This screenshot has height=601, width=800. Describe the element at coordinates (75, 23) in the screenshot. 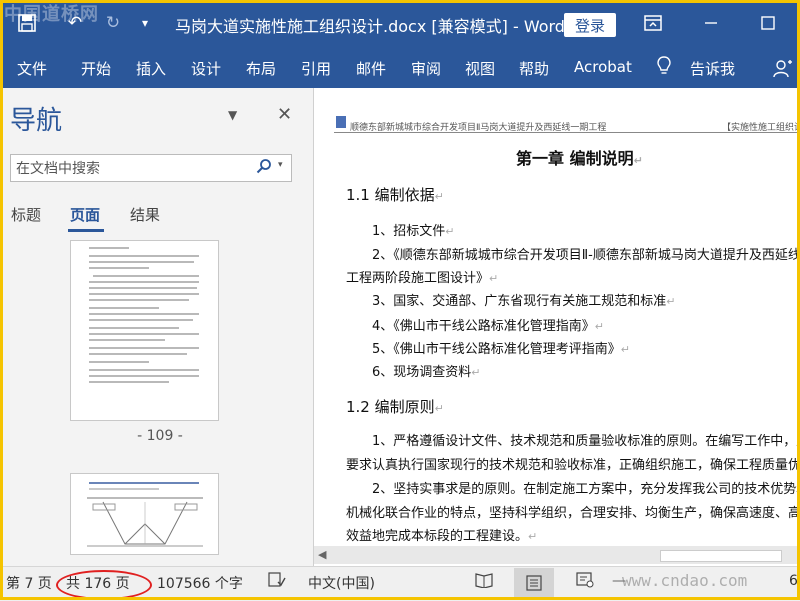

I see `undo-icon: ↶` at that location.